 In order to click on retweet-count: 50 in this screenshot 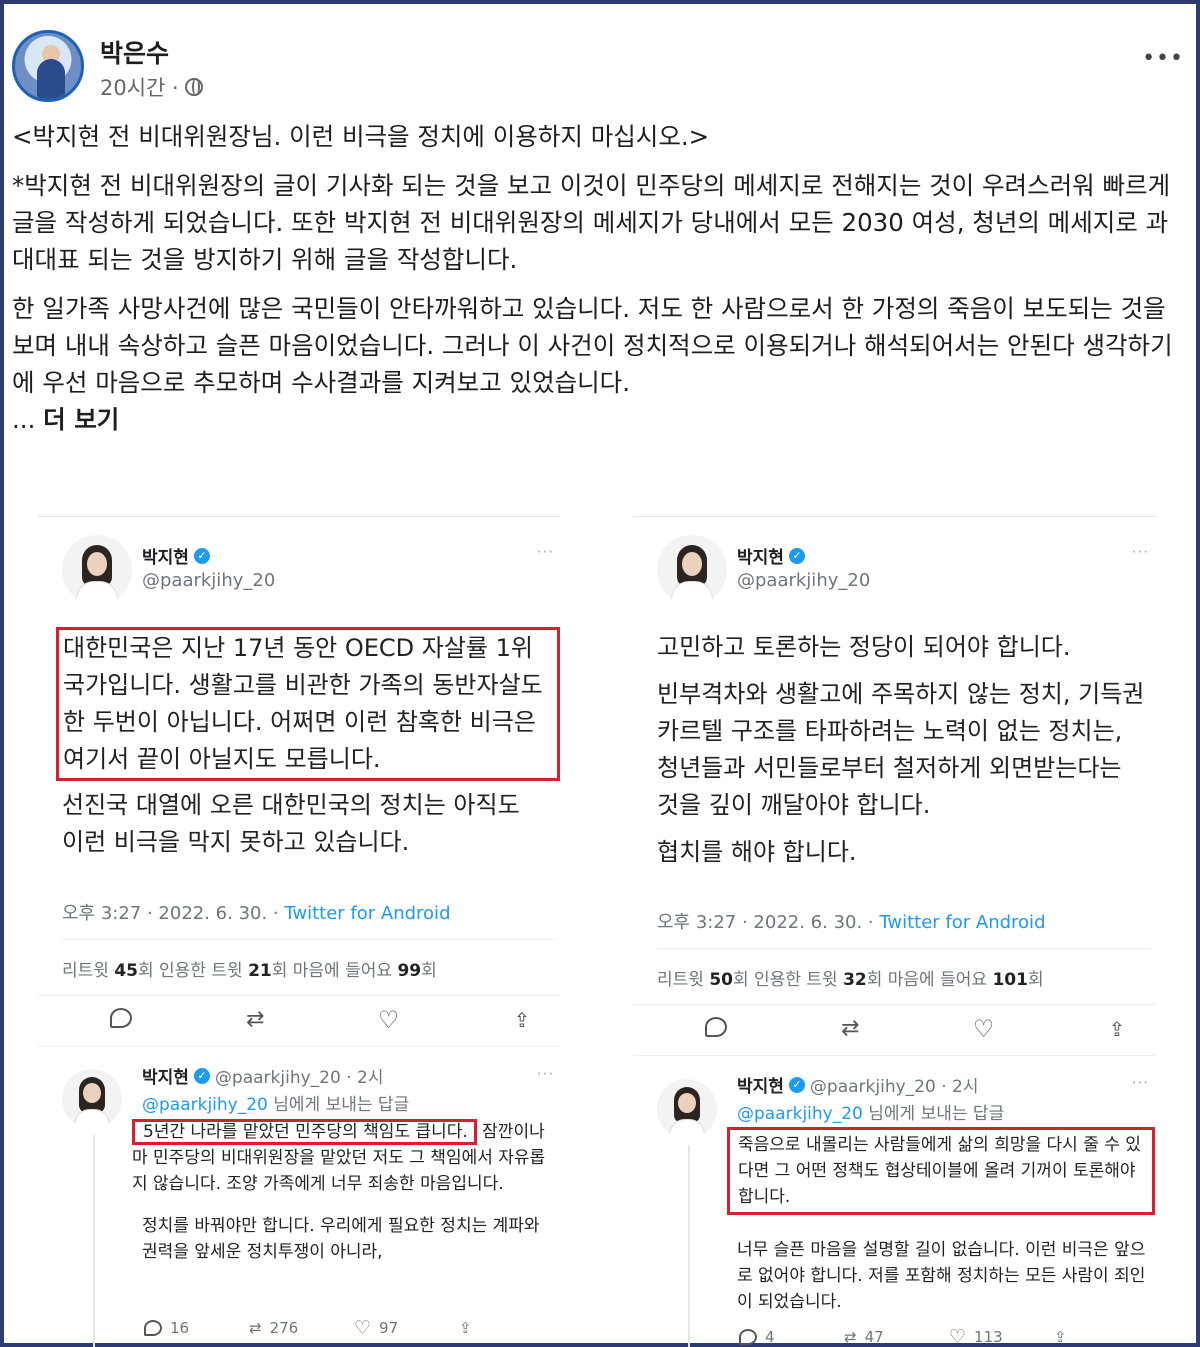, I will do `click(721, 980)`.